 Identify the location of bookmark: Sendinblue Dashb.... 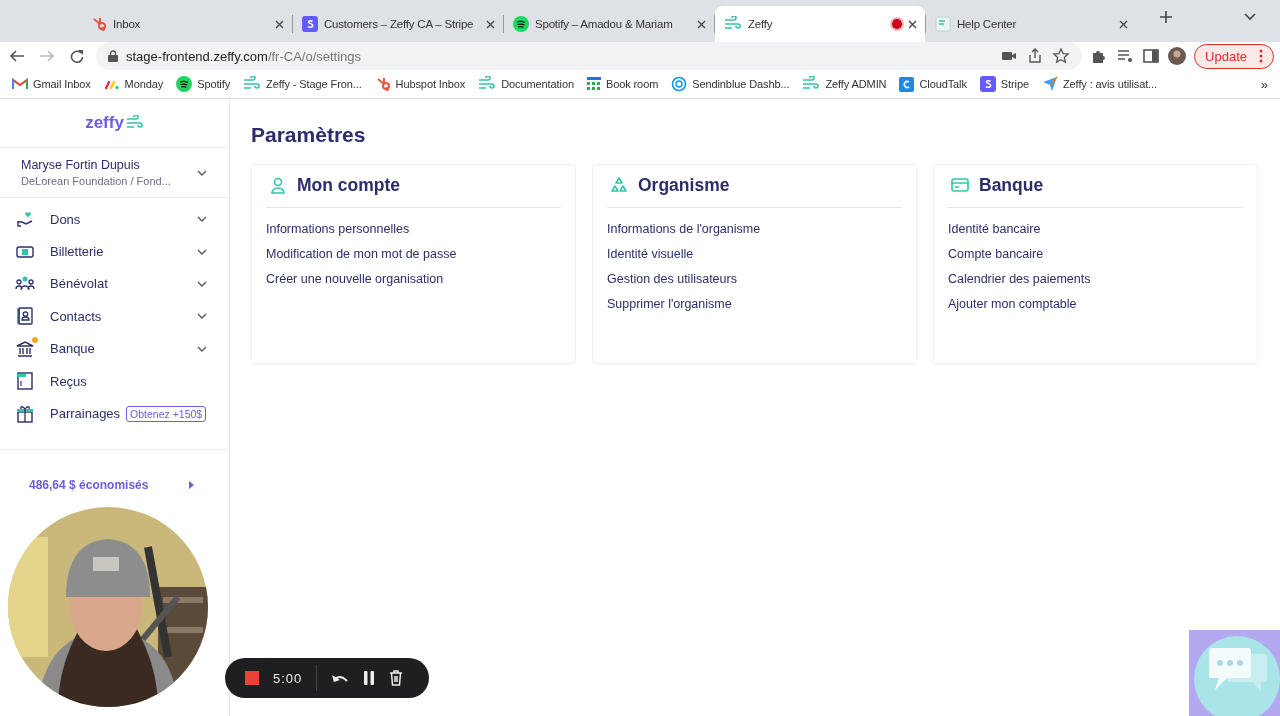
(730, 84).